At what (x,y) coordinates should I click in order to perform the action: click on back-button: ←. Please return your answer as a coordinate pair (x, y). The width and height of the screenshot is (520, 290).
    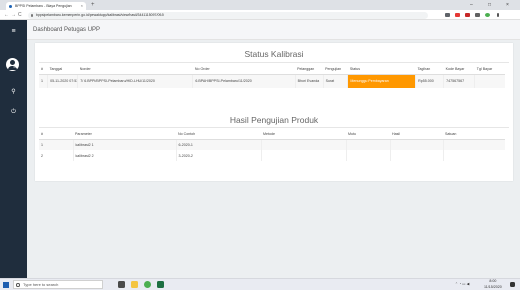
    Looking at the image, I should click on (6, 15).